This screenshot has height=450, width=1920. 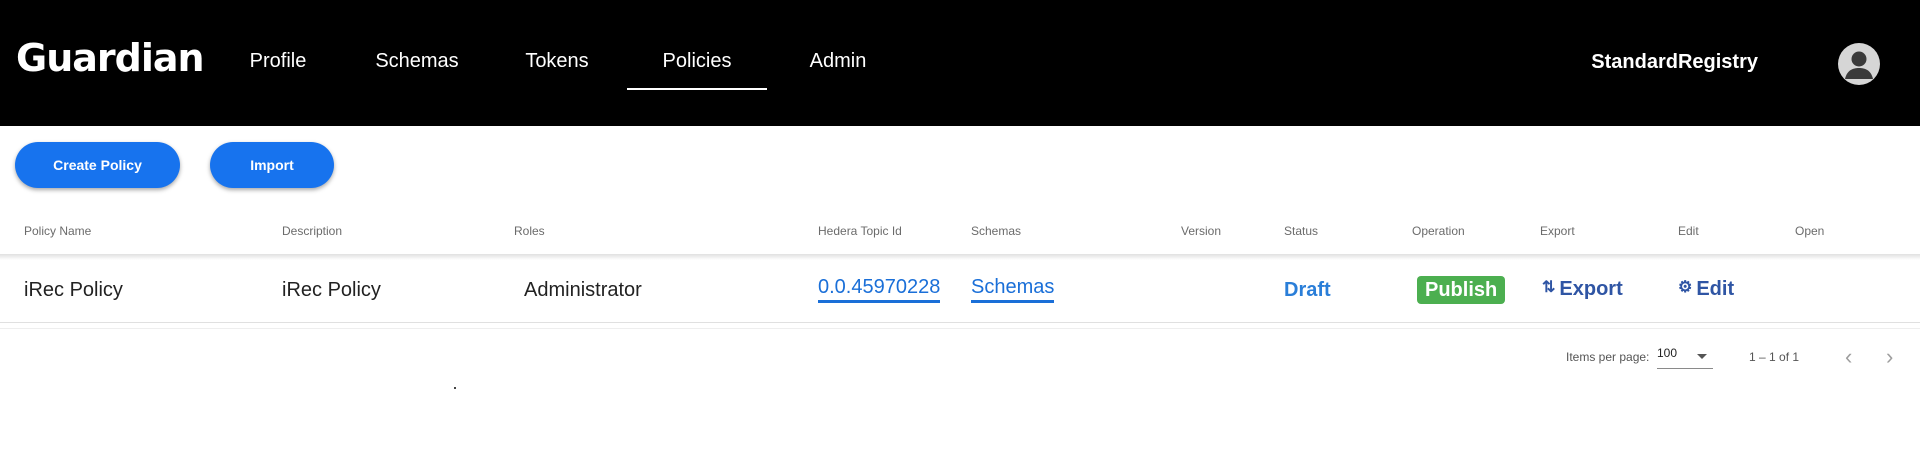 What do you see at coordinates (1674, 62) in the screenshot?
I see `user-name: StandardRegistry` at bounding box center [1674, 62].